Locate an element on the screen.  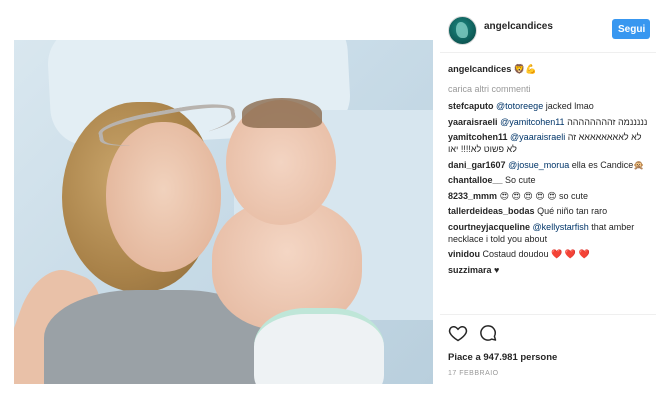
comment-mention: @yamitcohen11 is located at coordinates (532, 122).